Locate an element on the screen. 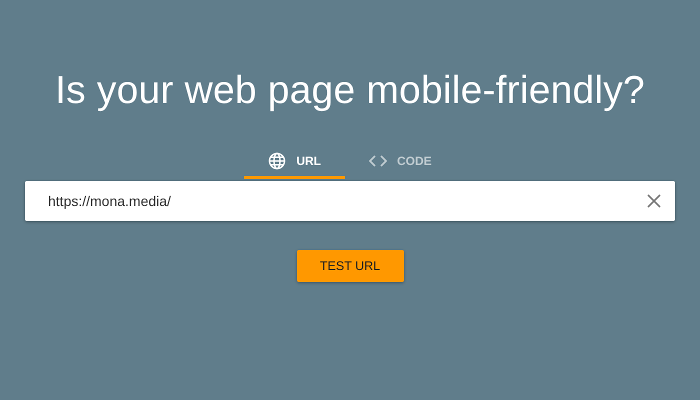 Image resolution: width=700 pixels, height=400 pixels. close-icon is located at coordinates (654, 201).